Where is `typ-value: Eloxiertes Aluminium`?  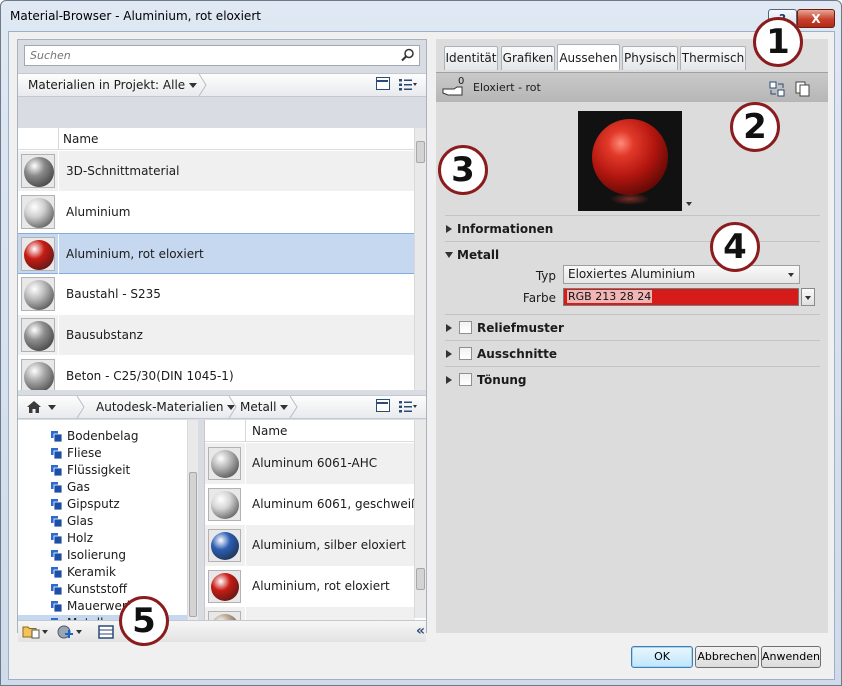 typ-value: Eloxiertes Aluminium is located at coordinates (632, 274).